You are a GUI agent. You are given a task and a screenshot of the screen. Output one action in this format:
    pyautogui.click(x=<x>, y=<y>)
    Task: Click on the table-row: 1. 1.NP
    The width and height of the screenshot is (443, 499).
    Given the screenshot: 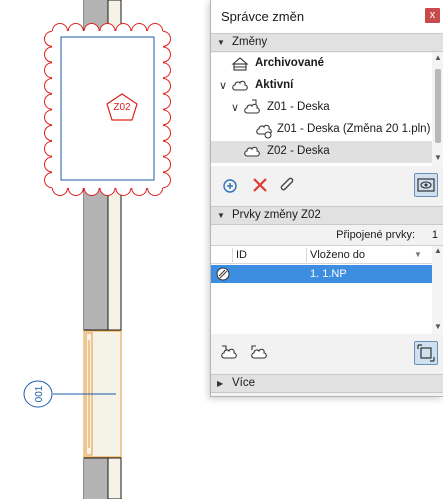 What is the action you would take?
    pyautogui.click(x=321, y=274)
    